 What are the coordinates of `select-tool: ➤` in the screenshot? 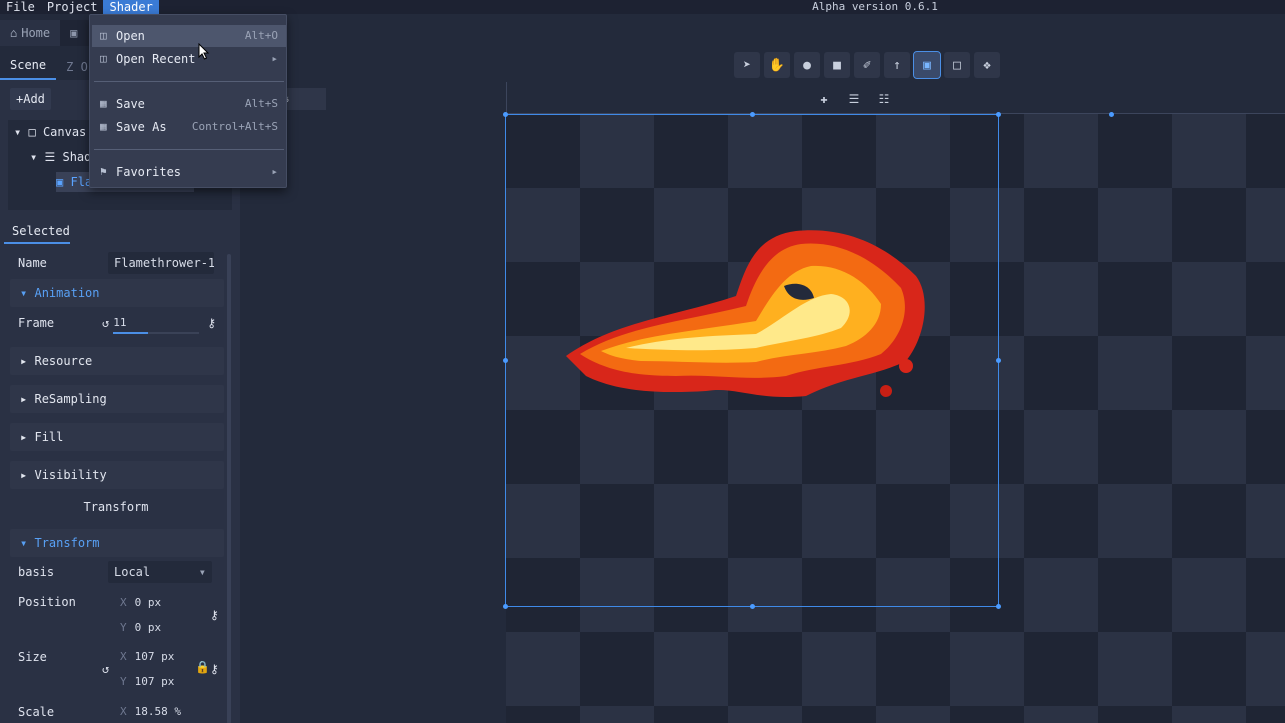 It's located at (747, 65).